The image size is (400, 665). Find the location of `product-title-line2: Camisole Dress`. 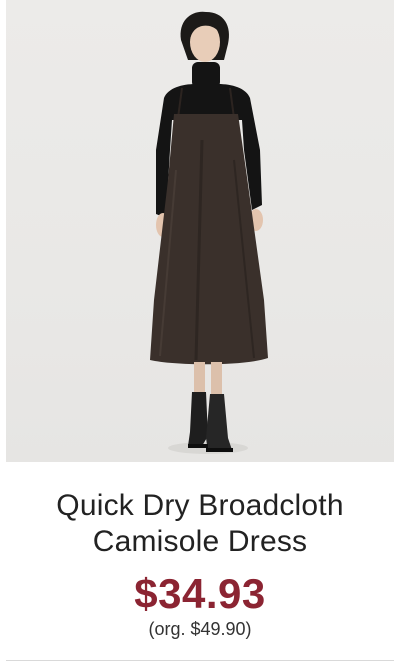

product-title-line2: Camisole Dress is located at coordinates (200, 541).